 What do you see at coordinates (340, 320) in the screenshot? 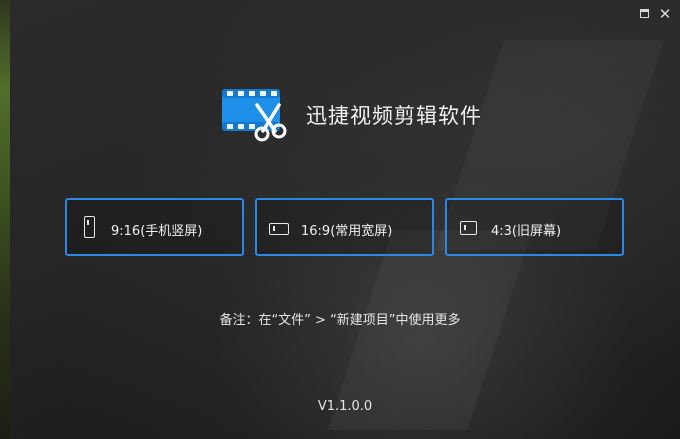
I see `usage-note: 备注：在“文件” > “新建项目”中使用更多` at bounding box center [340, 320].